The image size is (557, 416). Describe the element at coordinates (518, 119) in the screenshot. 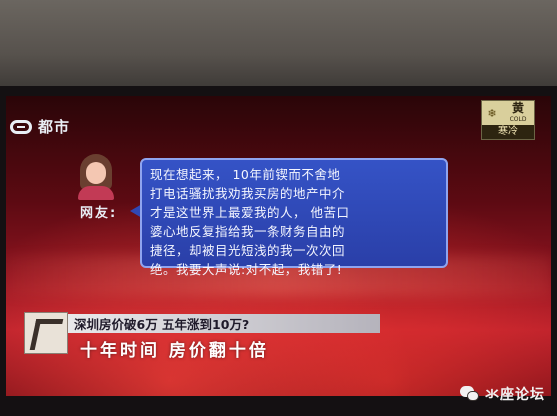

I see `warning-english: COLD` at that location.